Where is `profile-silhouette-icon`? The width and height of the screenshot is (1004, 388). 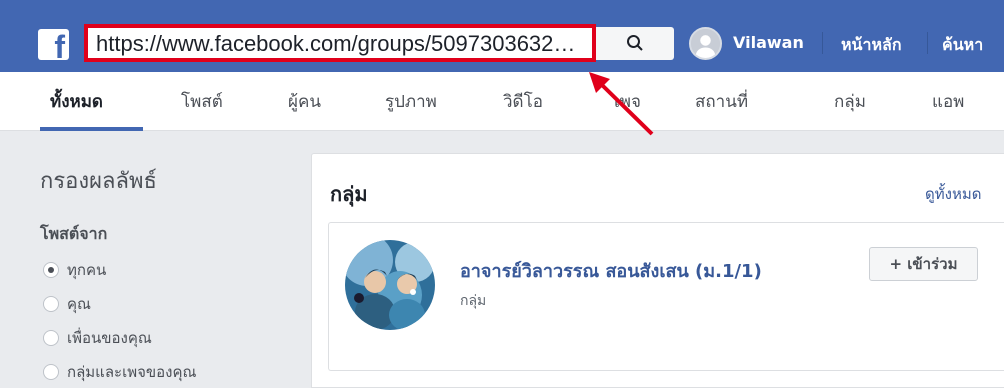 profile-silhouette-icon is located at coordinates (705, 43).